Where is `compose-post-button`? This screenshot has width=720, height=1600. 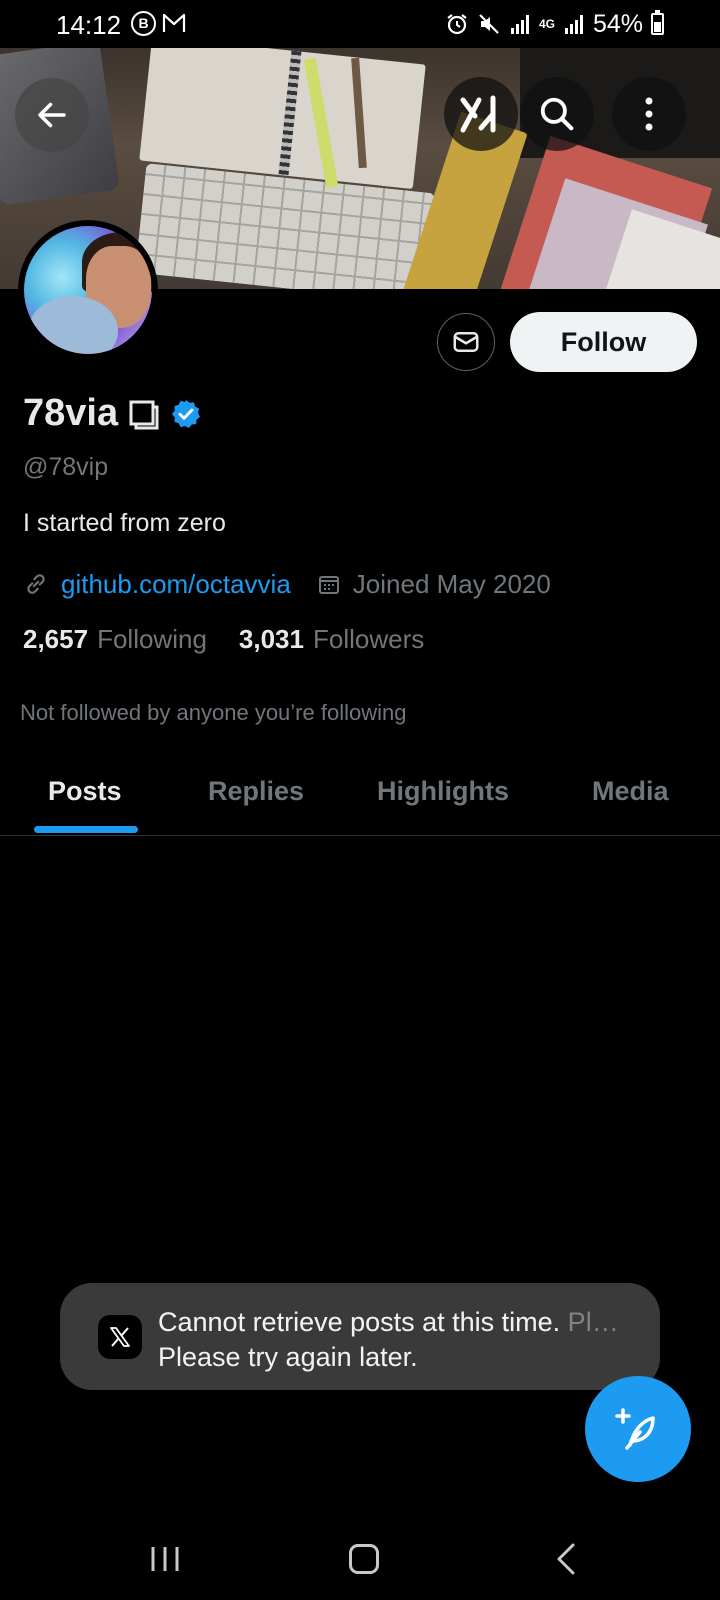
compose-post-button is located at coordinates (638, 1429).